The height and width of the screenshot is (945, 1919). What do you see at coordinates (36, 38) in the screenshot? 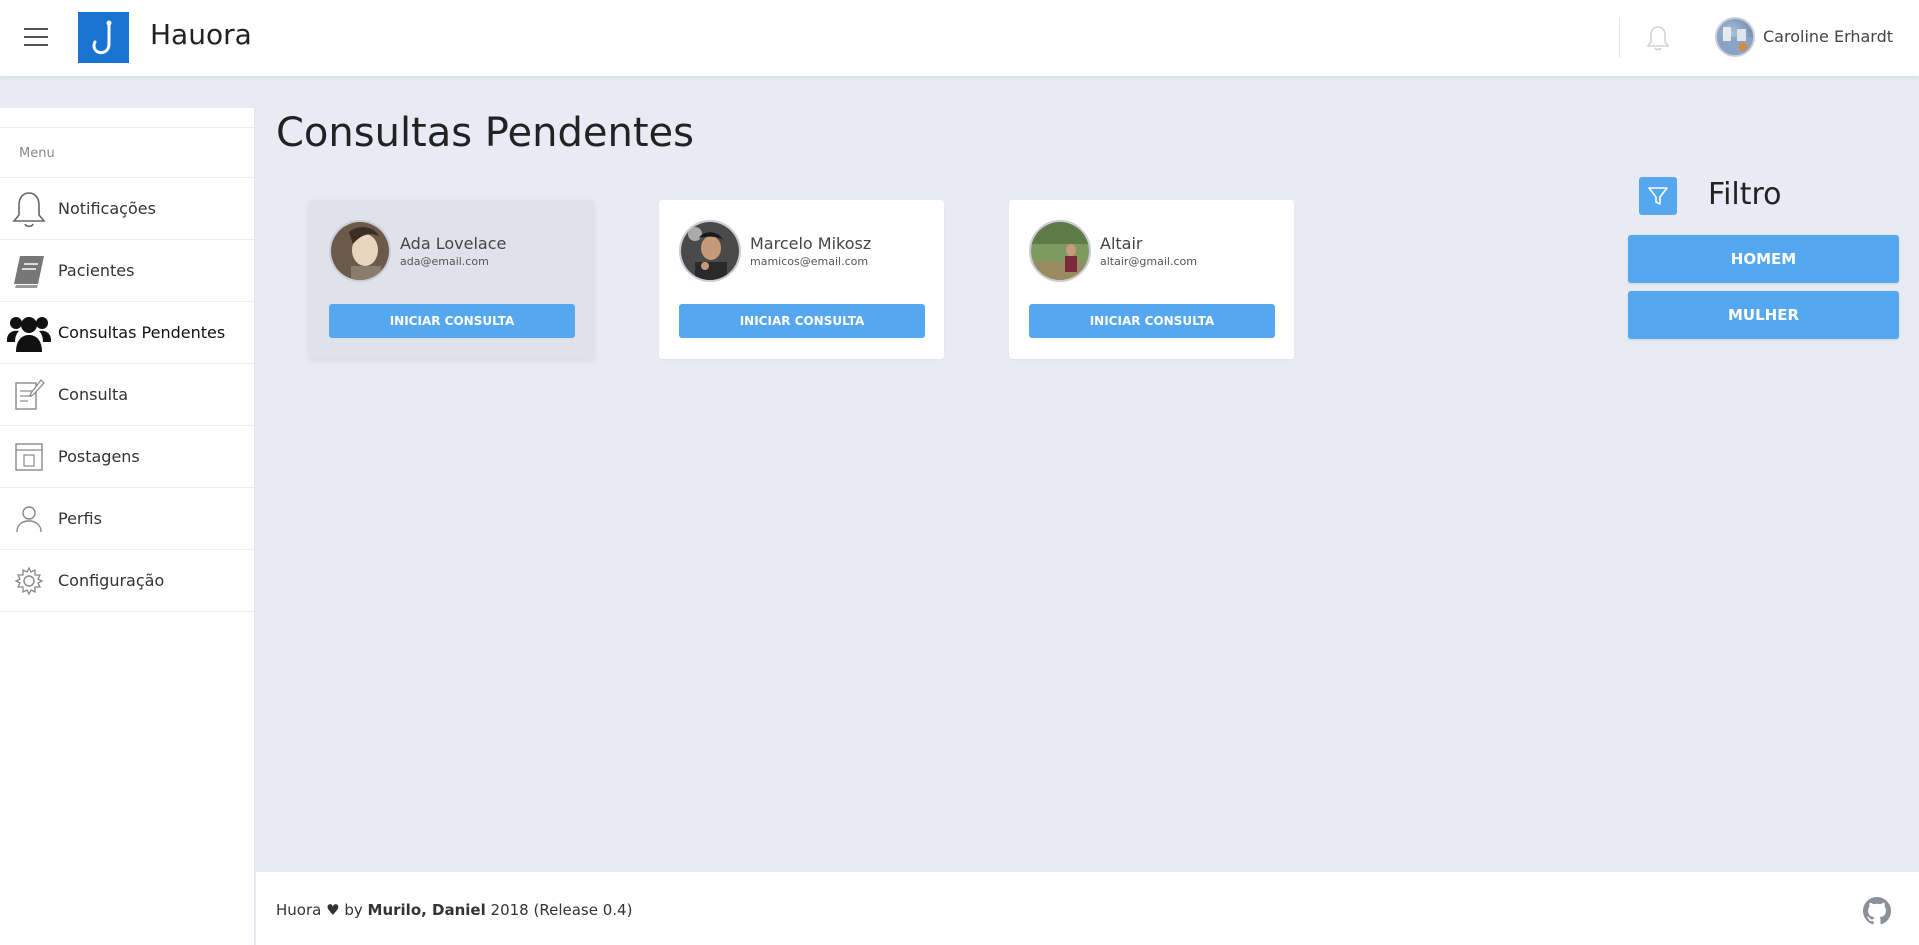
I see `hamburger-menu-icon` at bounding box center [36, 38].